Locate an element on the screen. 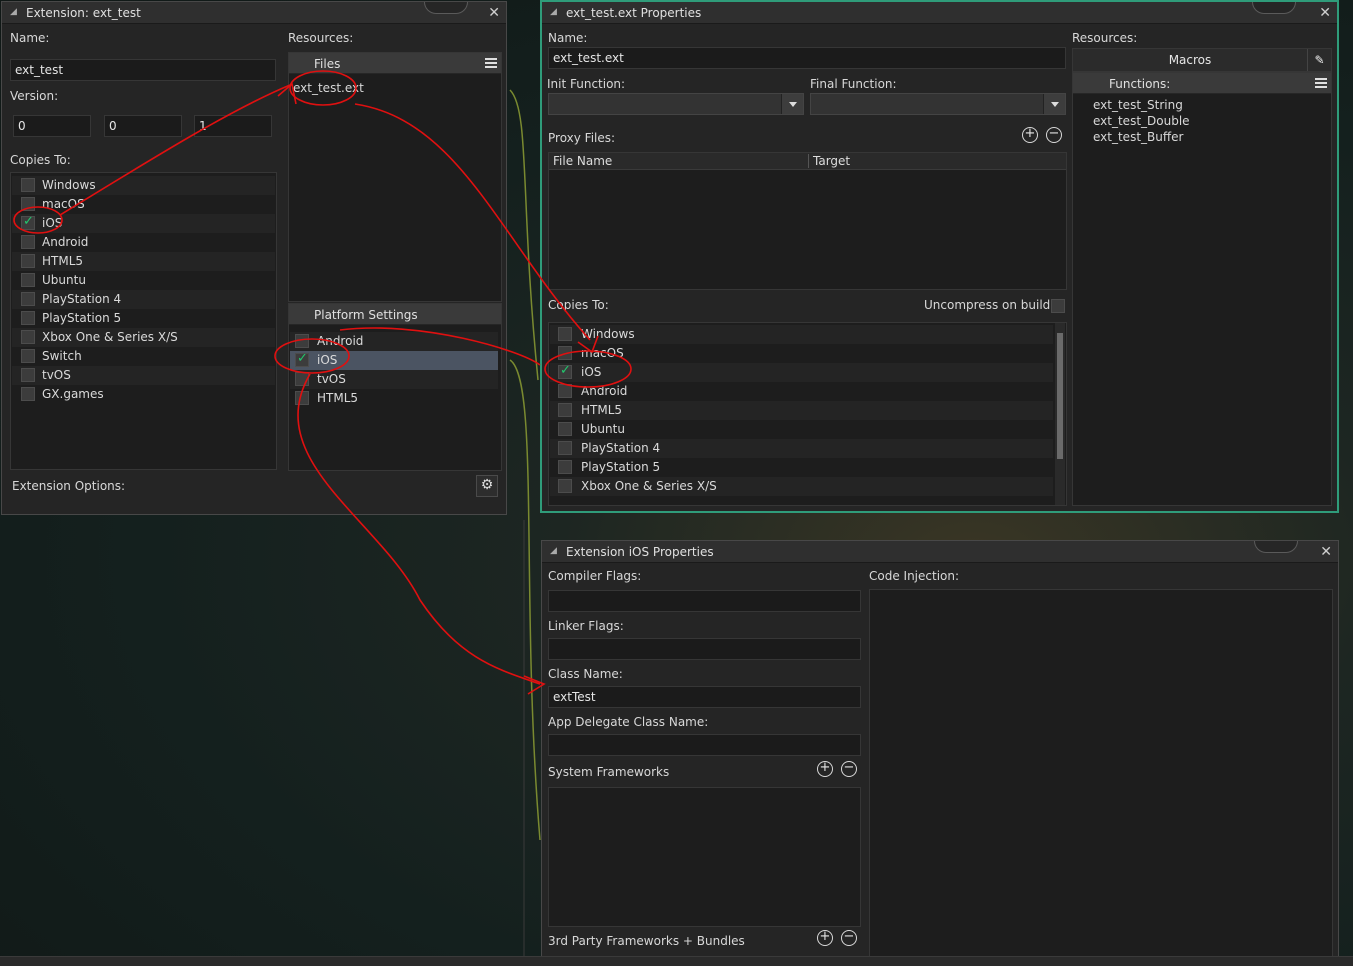 The height and width of the screenshot is (966, 1353). functions-header: Functions: is located at coordinates (1202, 83).